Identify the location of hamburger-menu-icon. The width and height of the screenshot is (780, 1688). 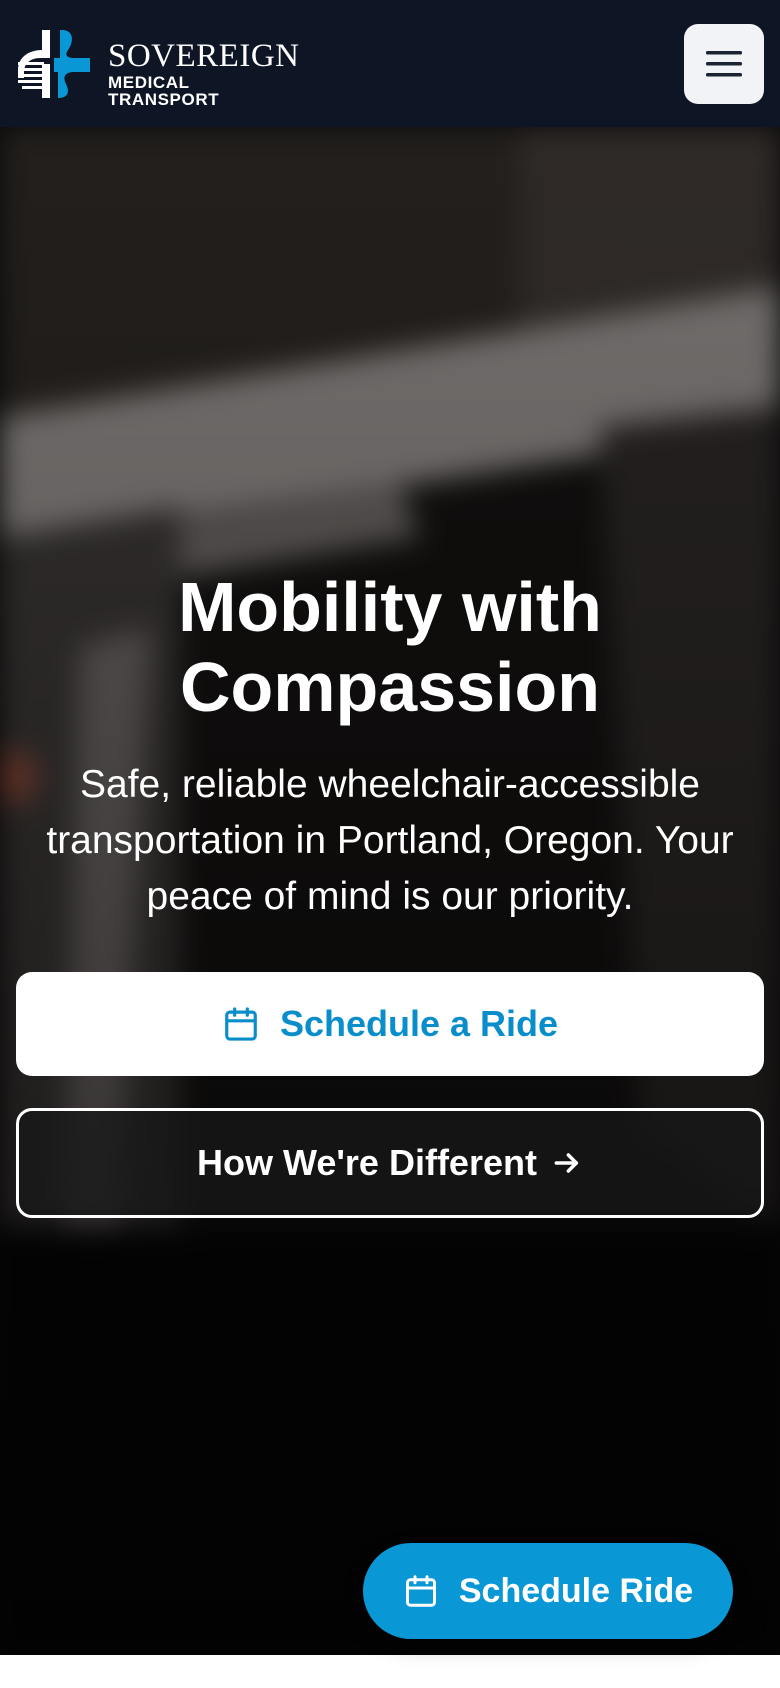
(724, 64).